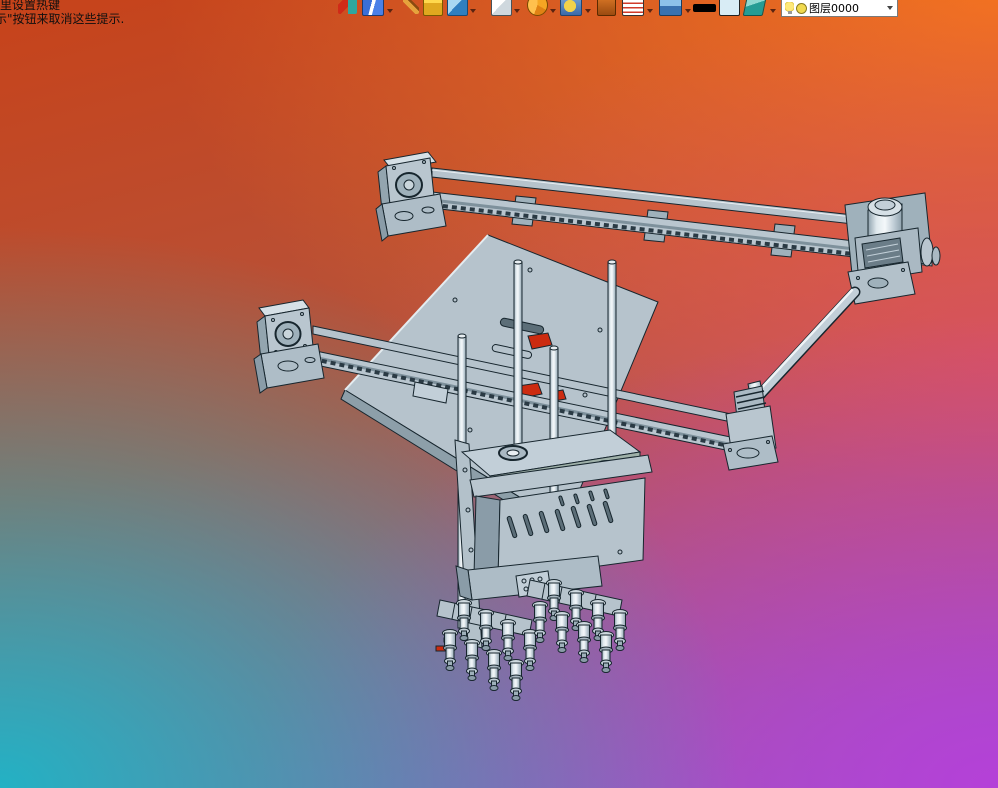 This screenshot has width=998, height=788. I want to click on color-swatch, so click(729, 8).